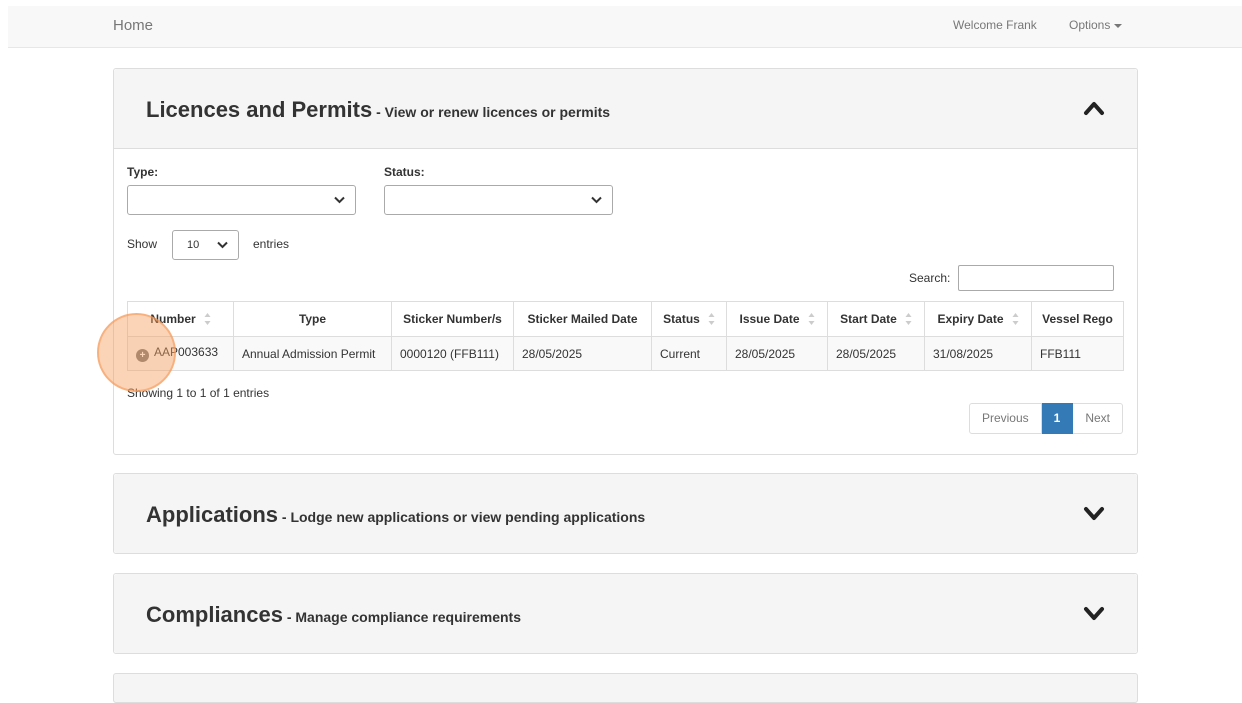  What do you see at coordinates (241, 200) in the screenshot?
I see `type-filter-select` at bounding box center [241, 200].